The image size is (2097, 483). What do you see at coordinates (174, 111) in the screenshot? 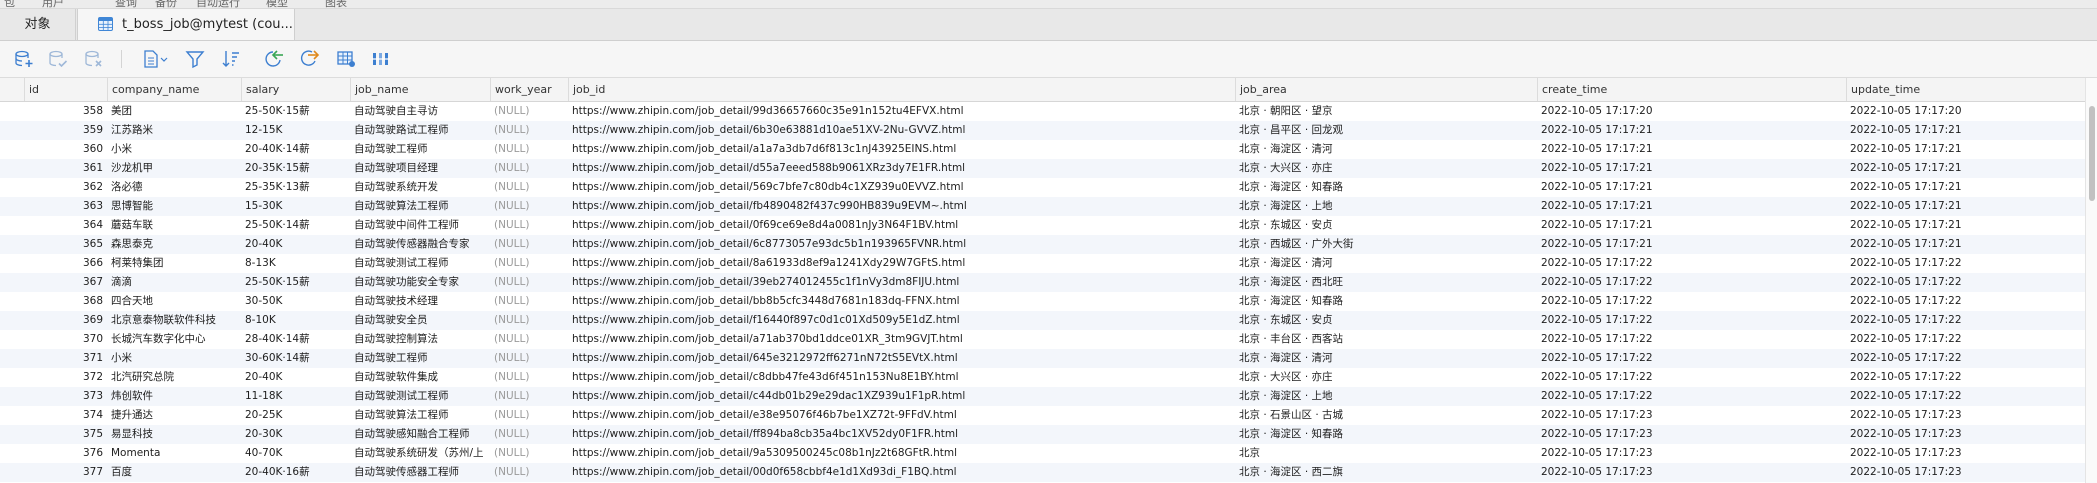
I see `cell-company-name: 美团` at bounding box center [174, 111].